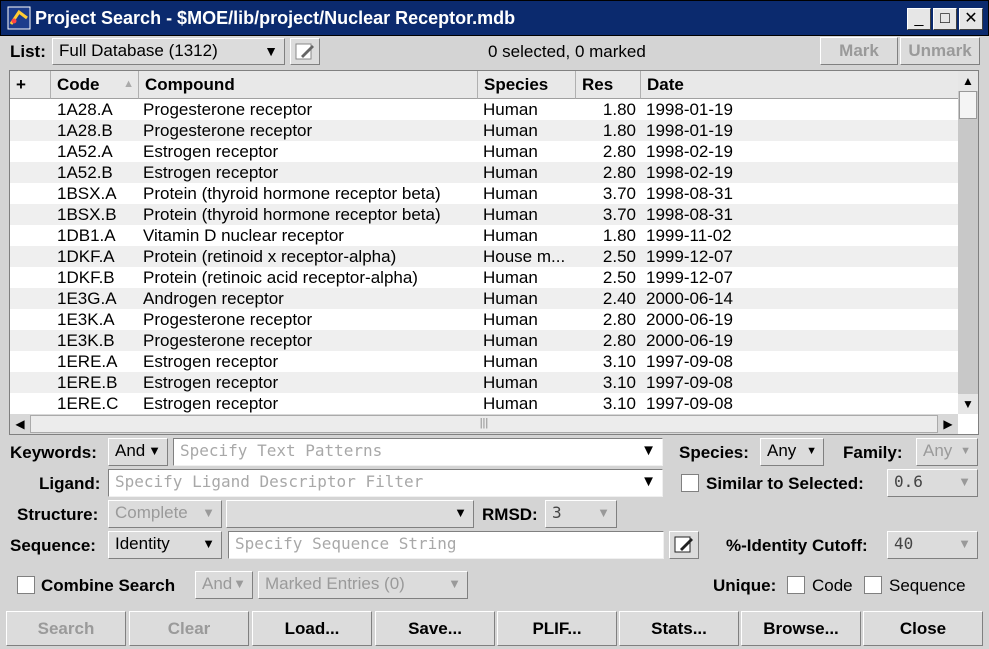 The image size is (989, 649). I want to click on horizontal-scrollbar: ◀ ||| ▶, so click(484, 424).